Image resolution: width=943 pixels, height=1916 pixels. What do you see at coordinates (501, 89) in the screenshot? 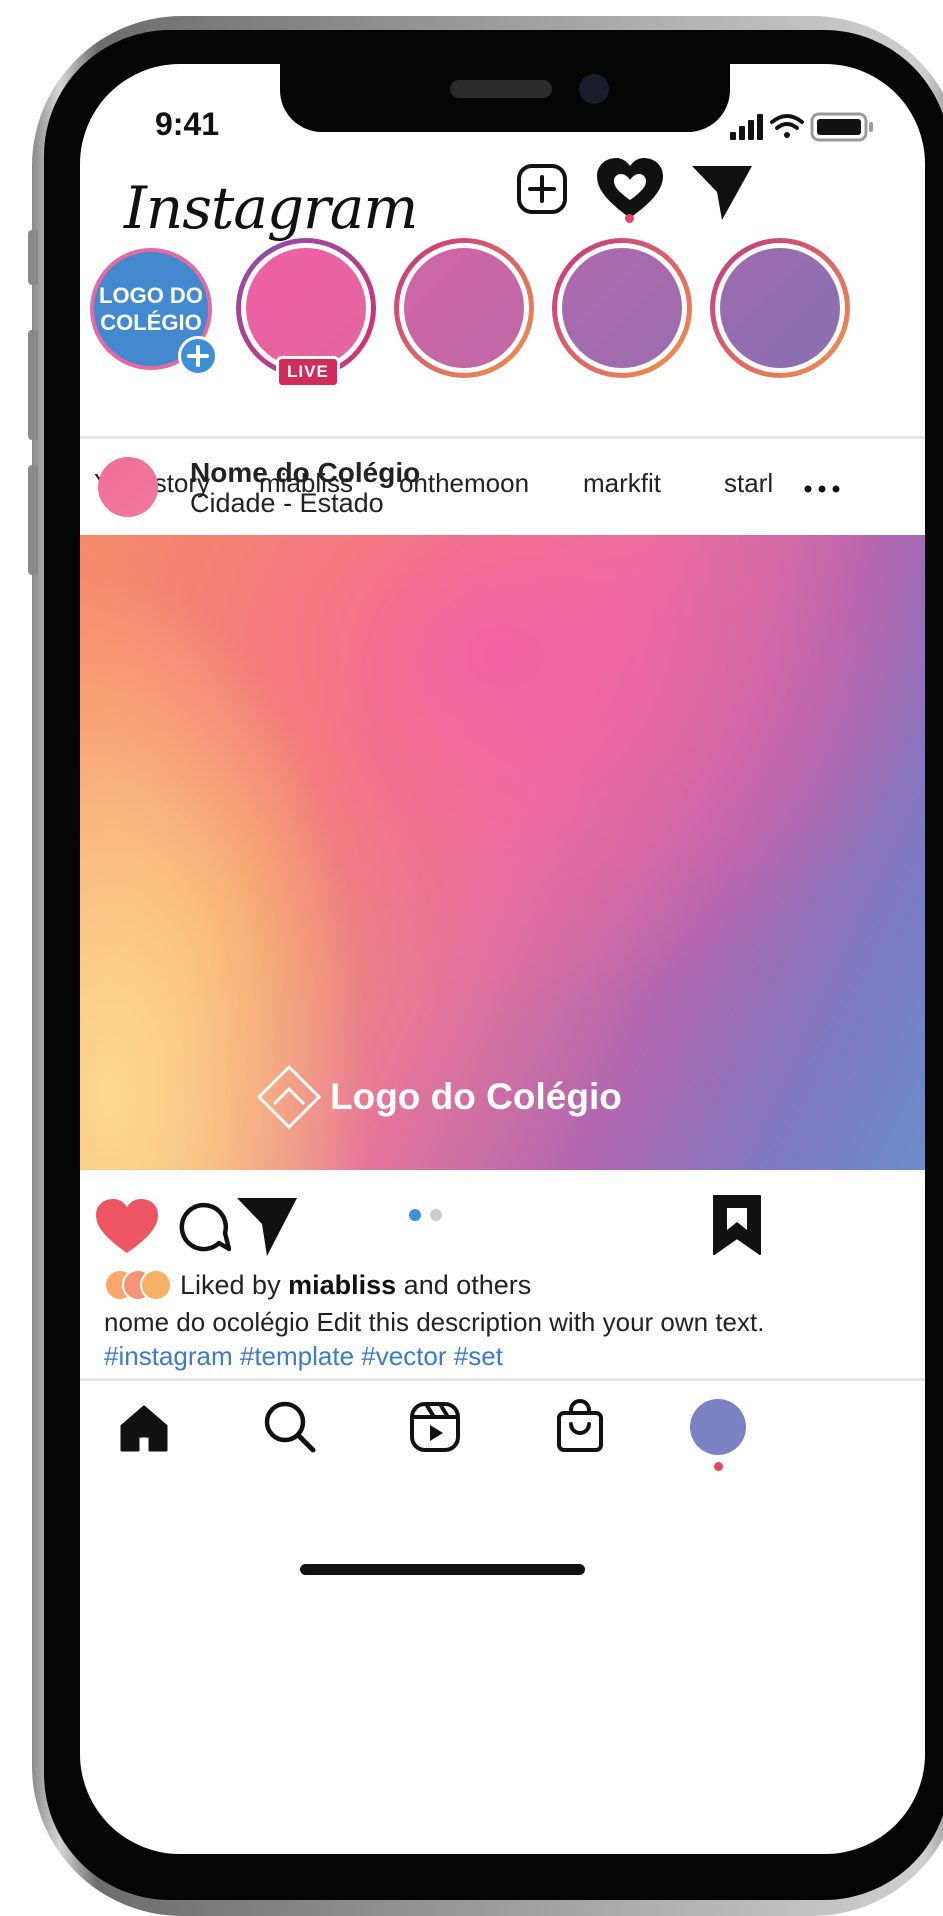
I see `speaker` at bounding box center [501, 89].